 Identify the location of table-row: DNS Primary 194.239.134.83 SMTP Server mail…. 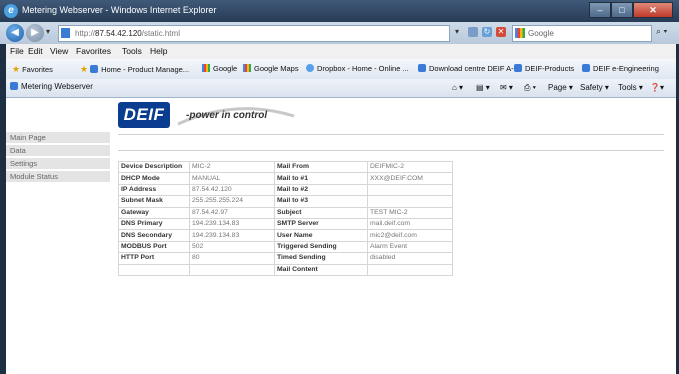
(285, 224).